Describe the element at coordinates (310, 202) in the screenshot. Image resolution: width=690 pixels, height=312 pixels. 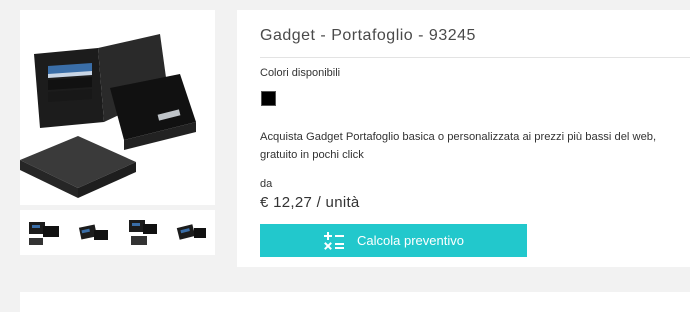
I see `price-value: € 12,27 / unità` at that location.